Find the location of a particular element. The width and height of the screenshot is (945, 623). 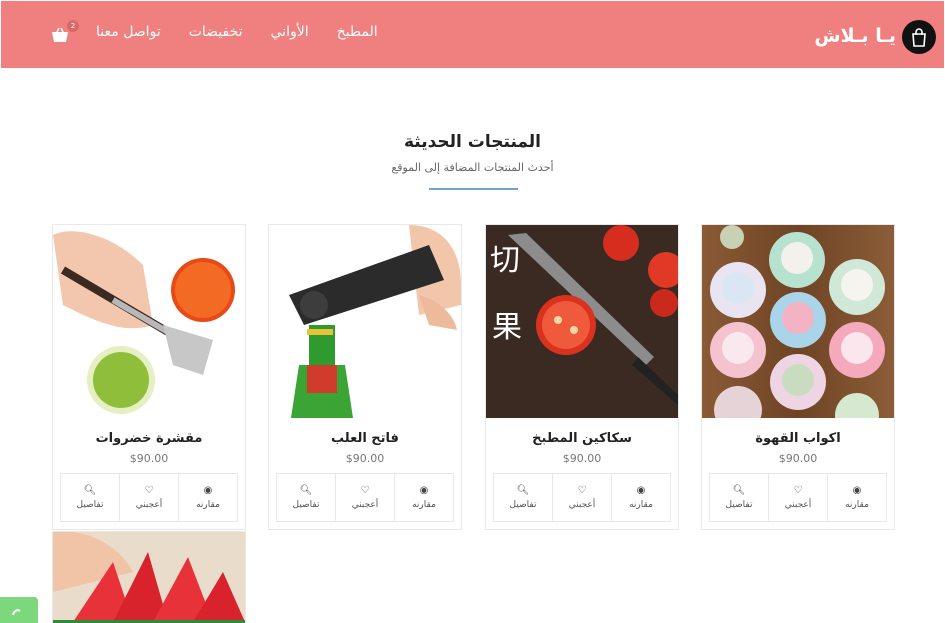

nav-item-discounts: تخفيضات is located at coordinates (216, 32).